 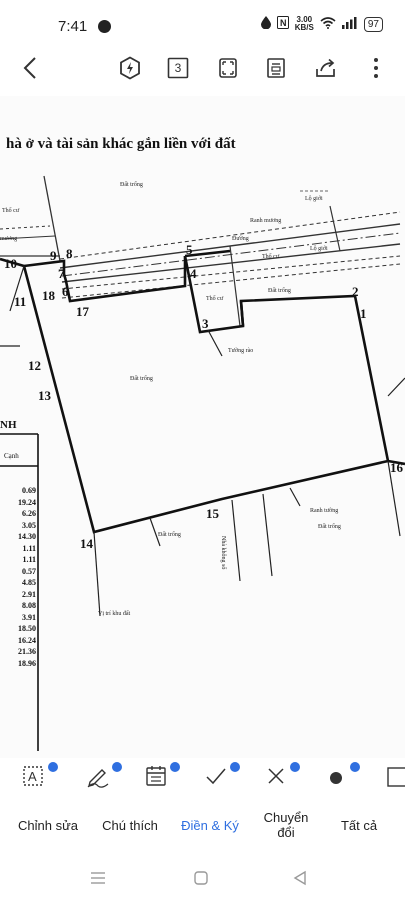 What do you see at coordinates (130, 825) in the screenshot?
I see `tab-annotate: Chú thích` at bounding box center [130, 825].